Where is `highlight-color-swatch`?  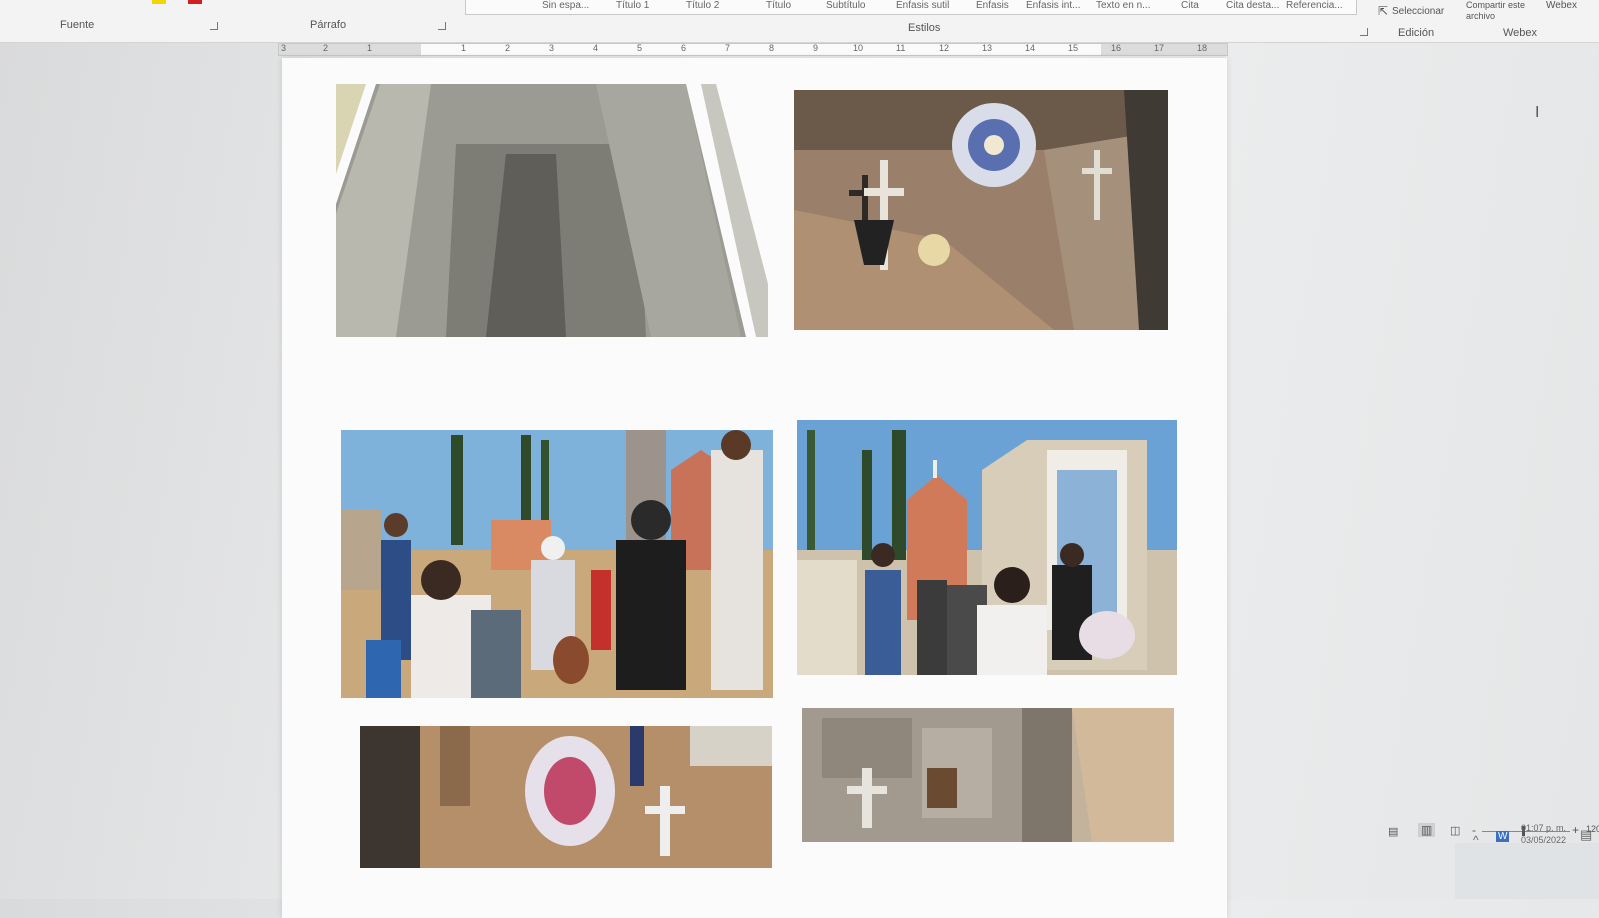 highlight-color-swatch is located at coordinates (159, 2).